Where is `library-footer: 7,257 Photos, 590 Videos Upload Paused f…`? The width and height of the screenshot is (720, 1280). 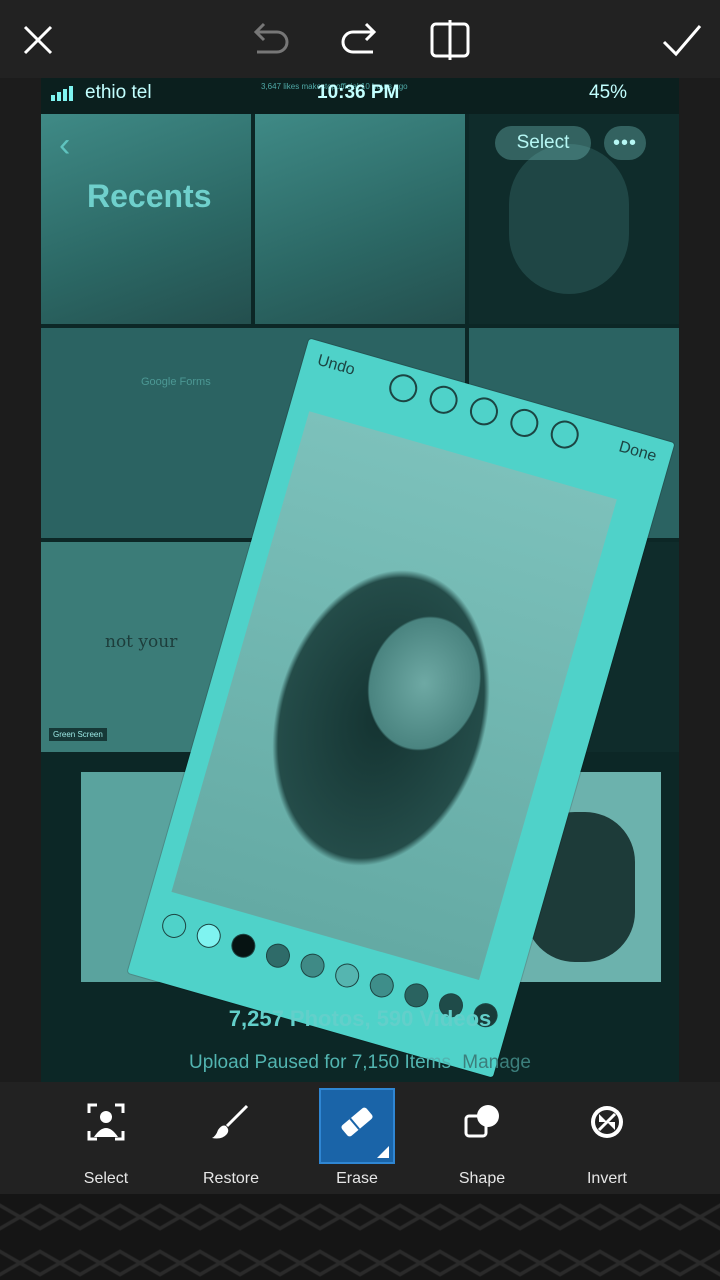
library-footer: 7,257 Photos, 590 Videos Upload Paused f… is located at coordinates (360, 1040).